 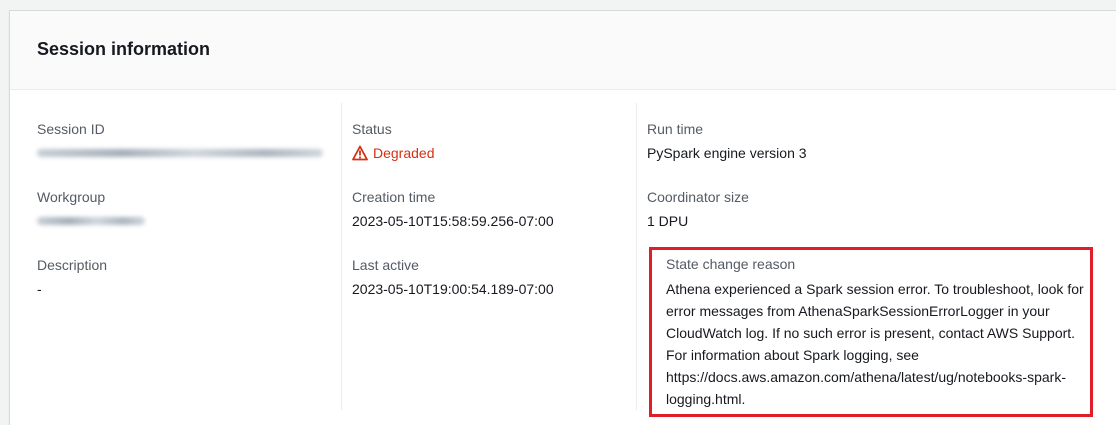 I want to click on warning-triangle-icon, so click(x=360, y=153).